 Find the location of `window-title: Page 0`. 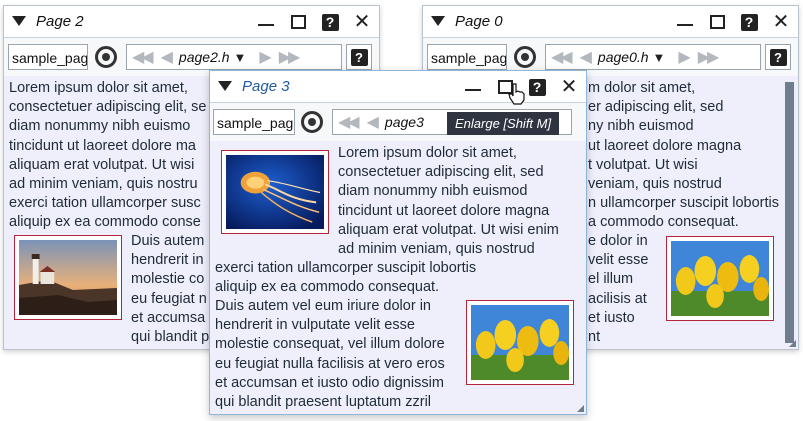

window-title: Page 0 is located at coordinates (479, 21).